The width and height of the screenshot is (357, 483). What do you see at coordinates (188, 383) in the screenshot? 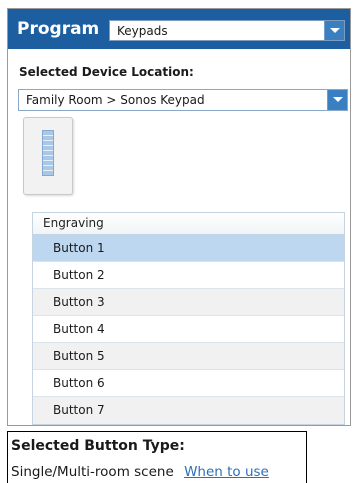
I see `table-row: Button 6` at bounding box center [188, 383].